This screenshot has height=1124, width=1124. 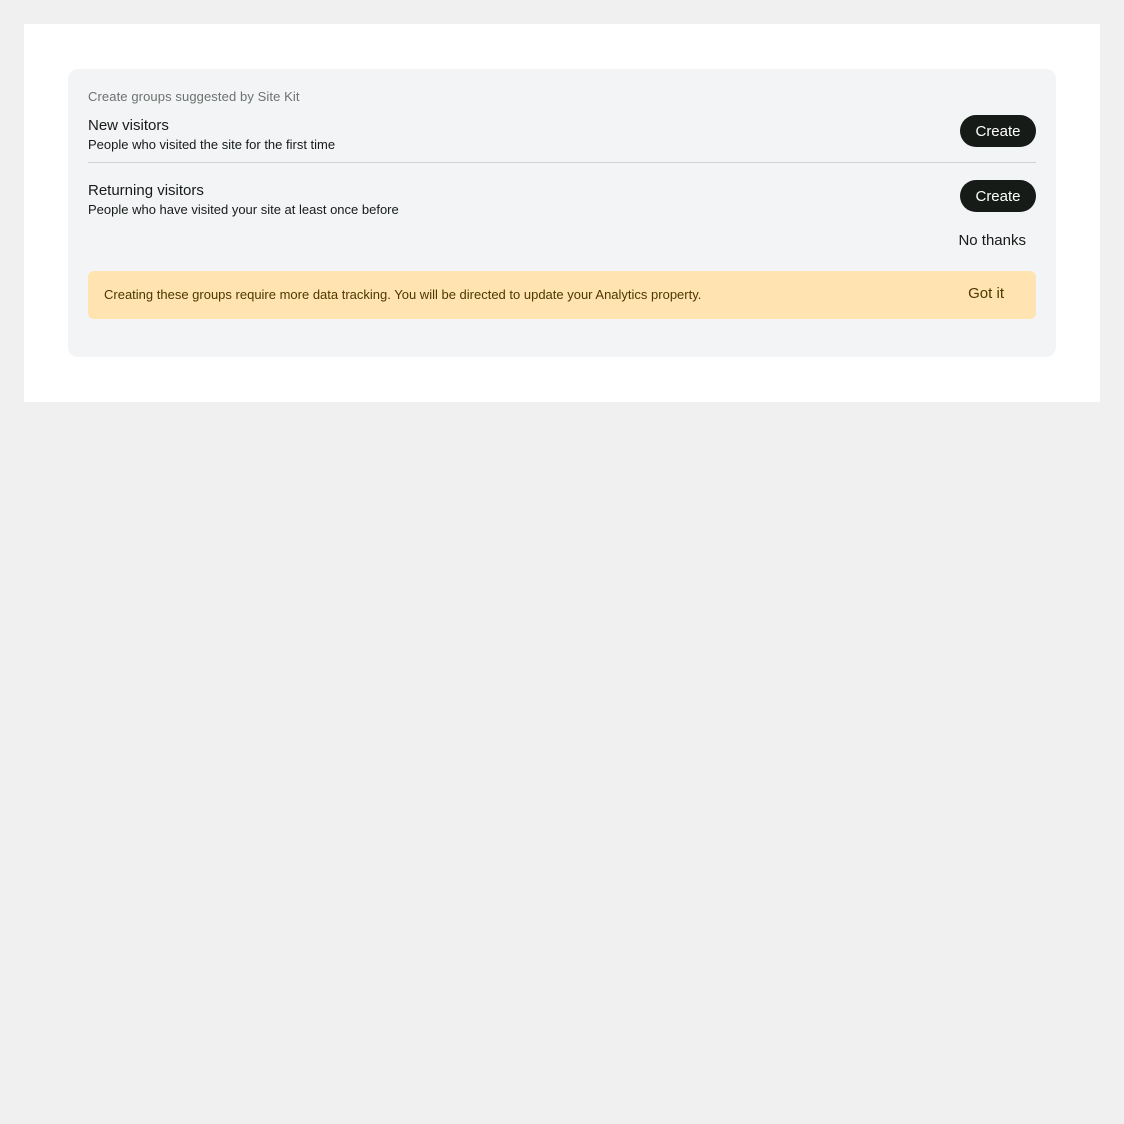 I want to click on no-thanks-button: No thanks, so click(x=992, y=240).